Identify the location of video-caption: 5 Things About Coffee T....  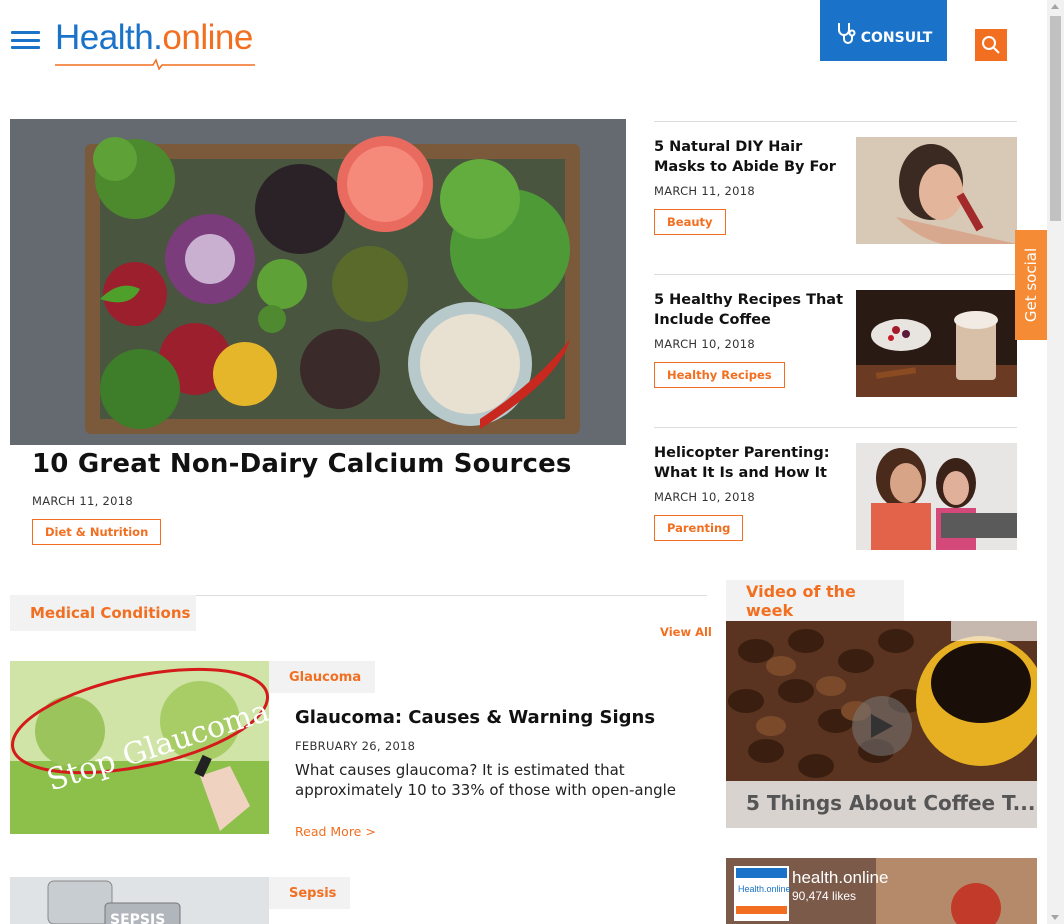
(881, 804).